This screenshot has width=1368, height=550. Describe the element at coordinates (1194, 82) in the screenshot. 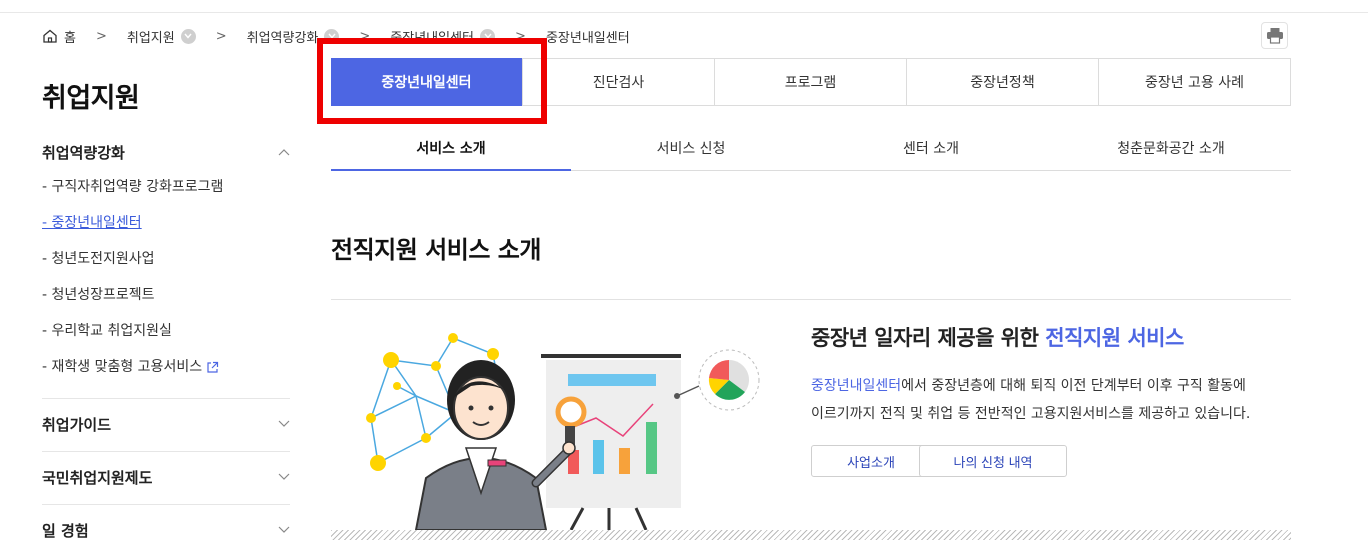

I see `tab-employment-cases: 중장년 고용 사례` at that location.